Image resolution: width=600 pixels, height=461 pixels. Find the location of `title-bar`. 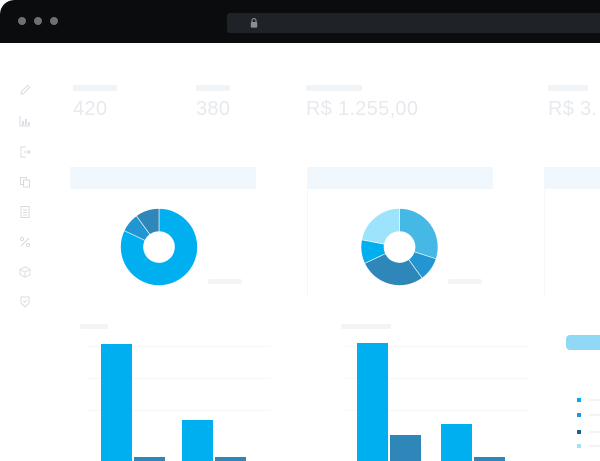

title-bar is located at coordinates (300, 21).